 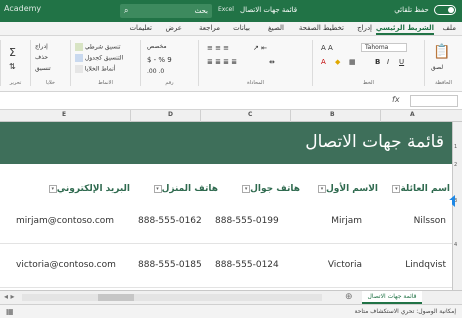 What do you see at coordinates (337, 62) in the screenshot?
I see `fill-color-icon: ◆` at bounding box center [337, 62].